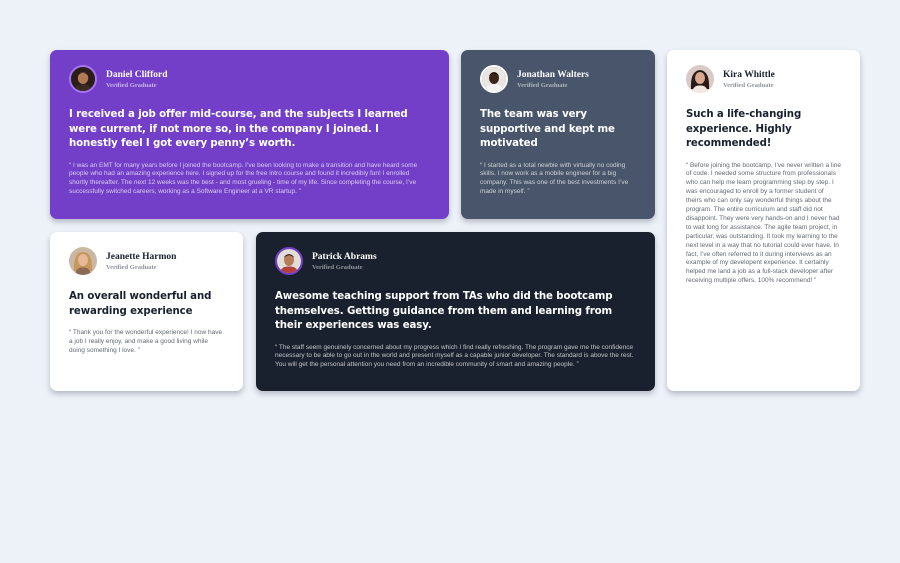 Image resolution: width=900 pixels, height=563 pixels. Describe the element at coordinates (749, 74) in the screenshot. I see `testimonial-author-name: Kira Whittle` at that location.